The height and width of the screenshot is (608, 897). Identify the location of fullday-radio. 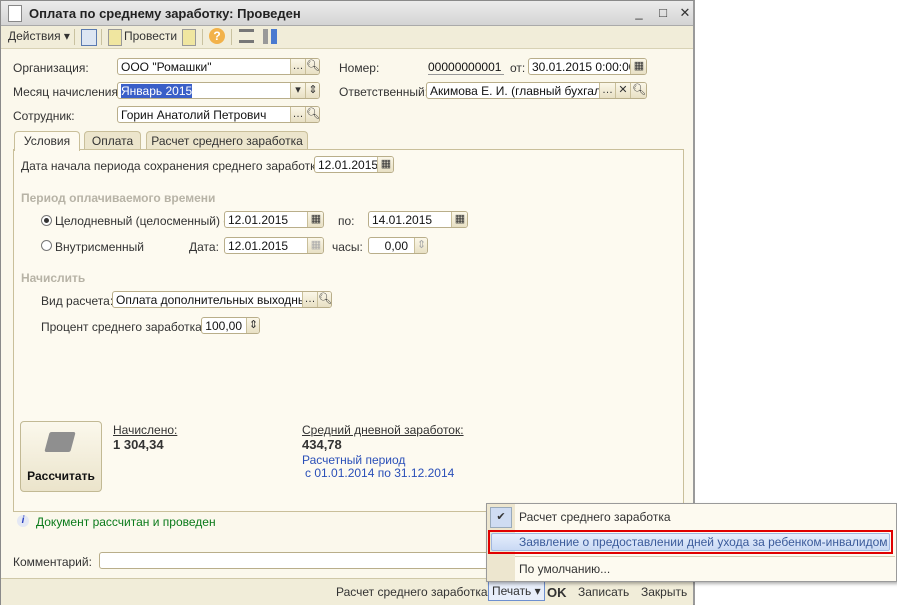
(46, 220).